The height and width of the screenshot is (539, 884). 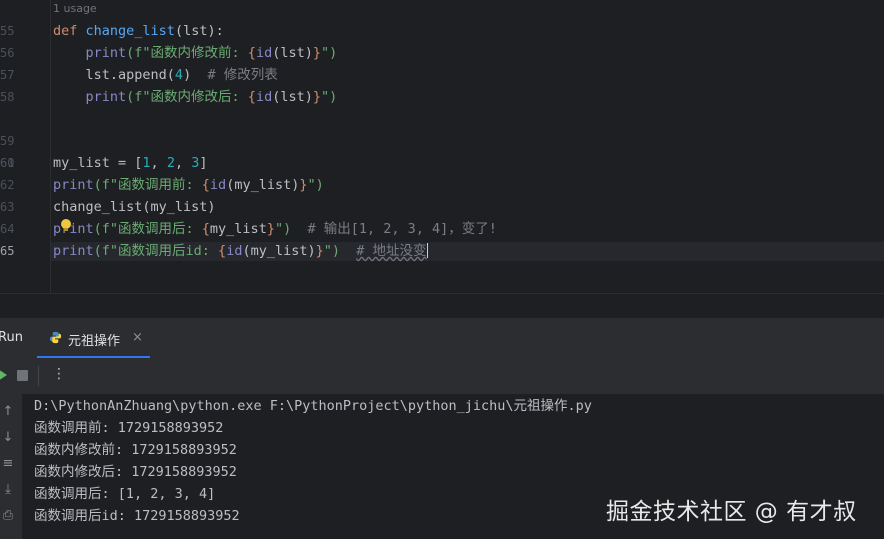 What do you see at coordinates (22, 375) in the screenshot?
I see `stop-icon` at bounding box center [22, 375].